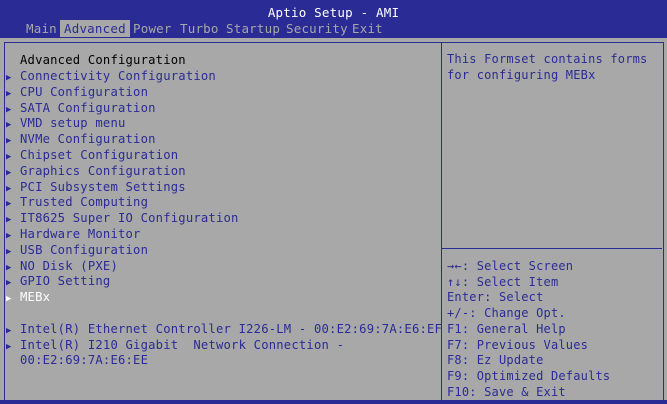 This screenshot has height=404, width=667. I want to click on menu-item-super-io: ▶ IT8625 Super IO Configuration, so click(122, 218).